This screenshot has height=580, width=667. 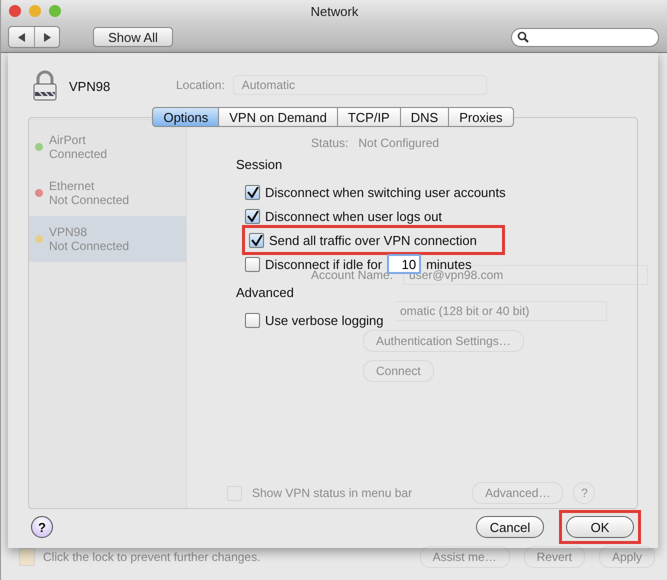 I want to click on service-name: AirPort, so click(x=117, y=140).